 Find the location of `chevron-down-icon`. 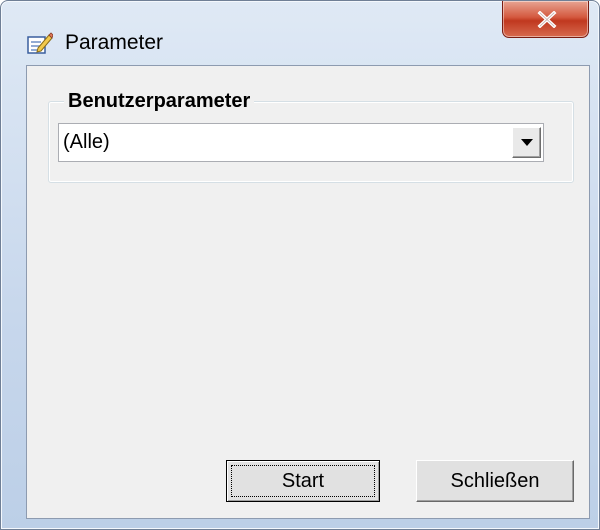

chevron-down-icon is located at coordinates (527, 142).